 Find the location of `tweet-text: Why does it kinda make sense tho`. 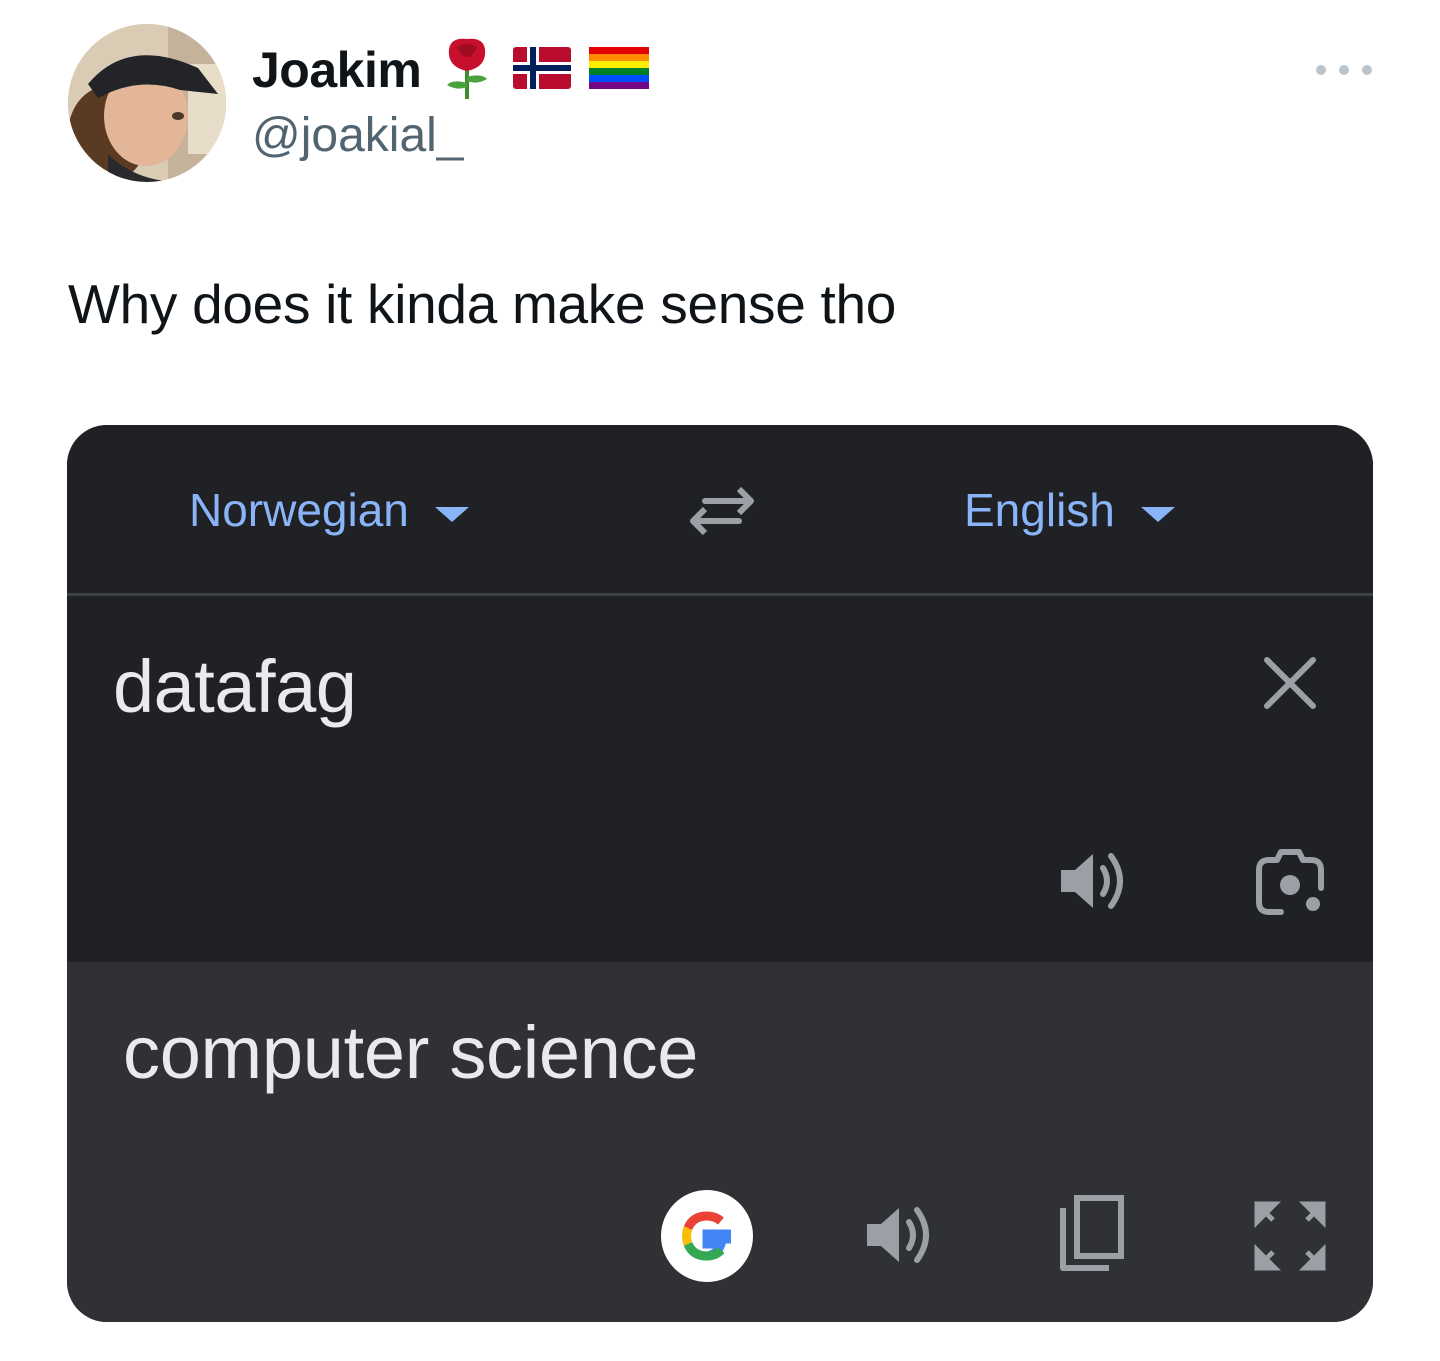

tweet-text: Why does it kinda make sense tho is located at coordinates (482, 304).